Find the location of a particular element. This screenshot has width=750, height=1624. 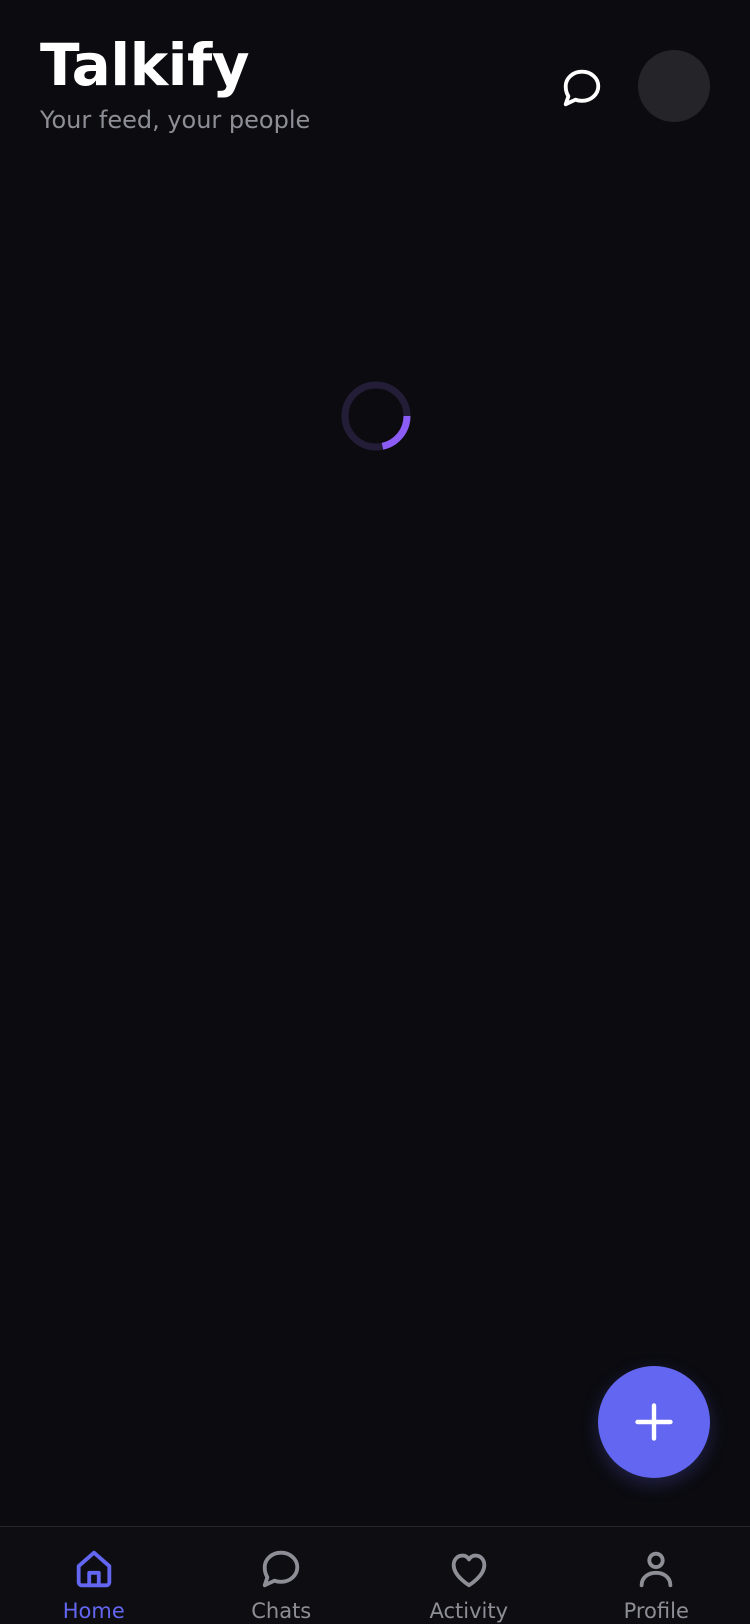

nav-label-home: Home is located at coordinates (93, 1610).